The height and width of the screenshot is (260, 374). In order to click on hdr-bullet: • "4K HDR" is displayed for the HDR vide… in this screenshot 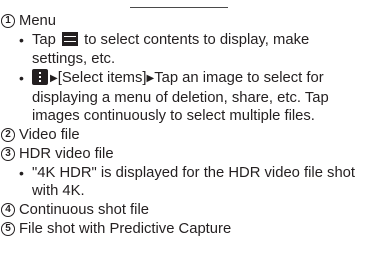, I will do `click(187, 182)`.